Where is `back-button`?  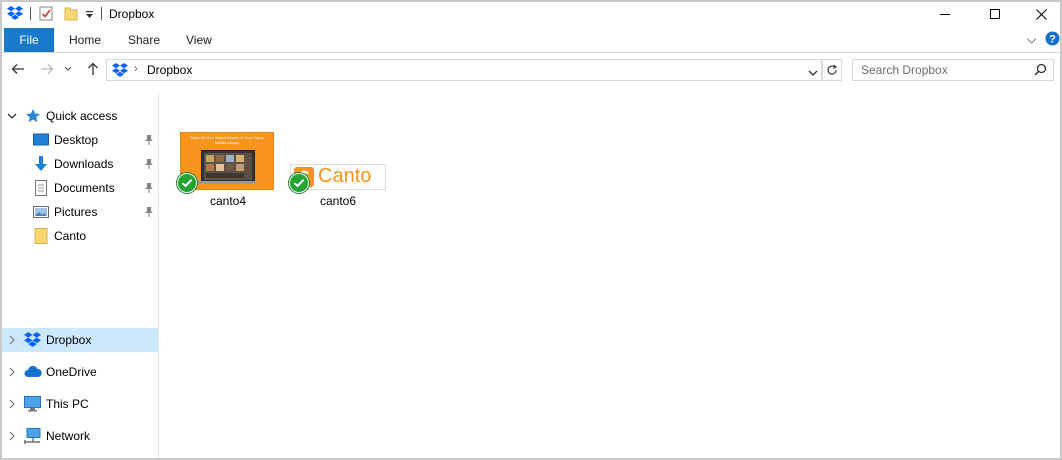
back-button is located at coordinates (18, 69).